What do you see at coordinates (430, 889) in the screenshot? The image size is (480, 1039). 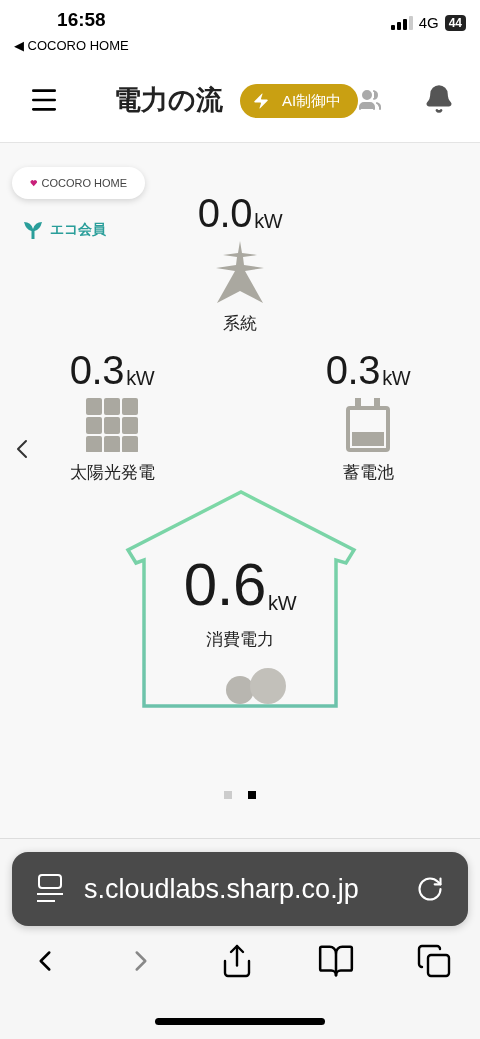 I see `reload-icon` at bounding box center [430, 889].